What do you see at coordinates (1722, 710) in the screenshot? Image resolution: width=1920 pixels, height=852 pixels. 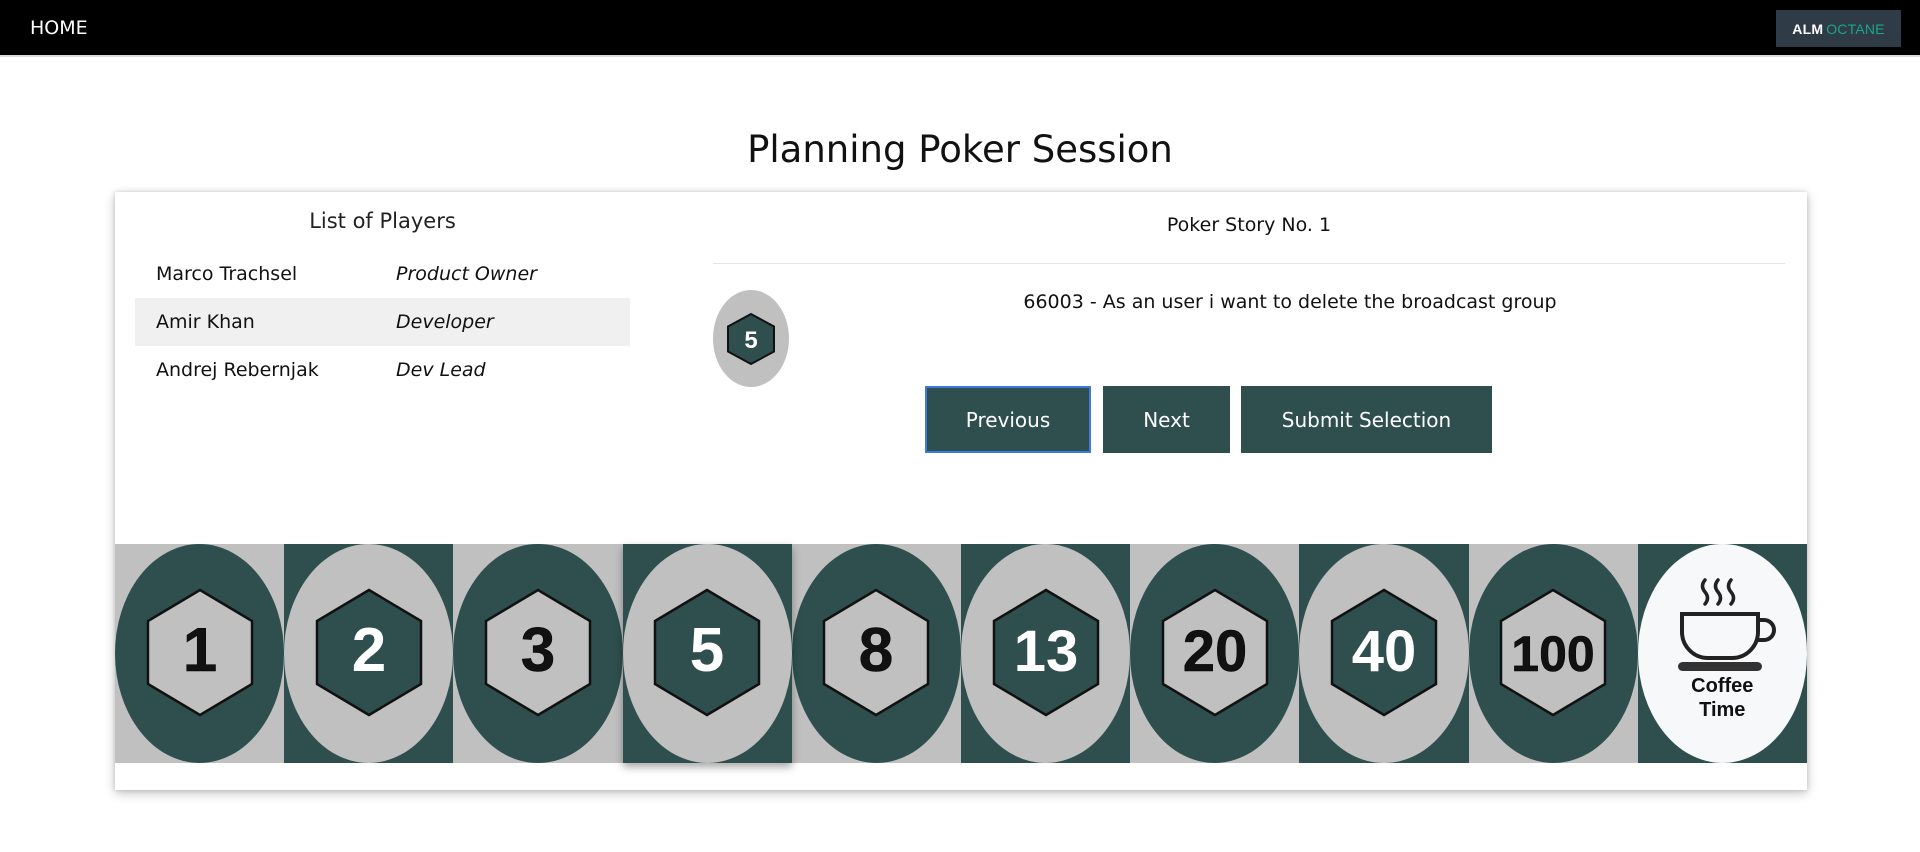 I see `coffee-label-line2: Time` at bounding box center [1722, 710].